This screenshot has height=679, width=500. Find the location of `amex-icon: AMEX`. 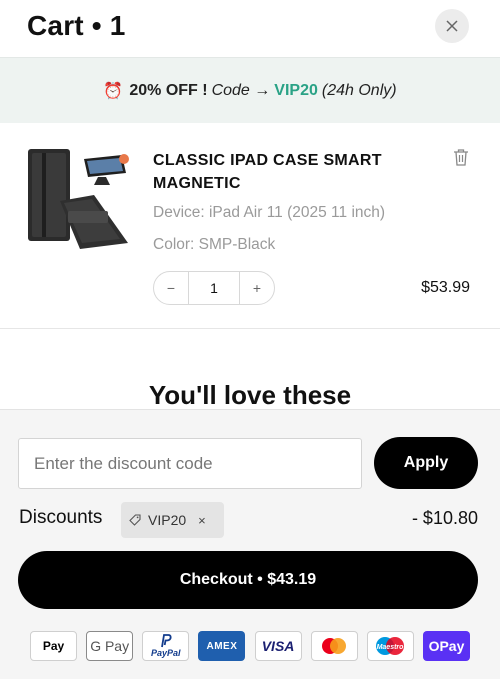

amex-icon: AMEX is located at coordinates (222, 646).